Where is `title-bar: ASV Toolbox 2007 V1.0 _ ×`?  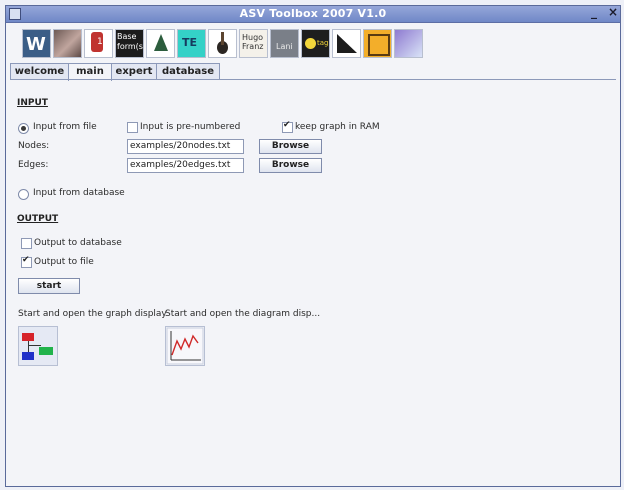
title-bar: ASV Toolbox 2007 V1.0 _ × is located at coordinates (313, 14).